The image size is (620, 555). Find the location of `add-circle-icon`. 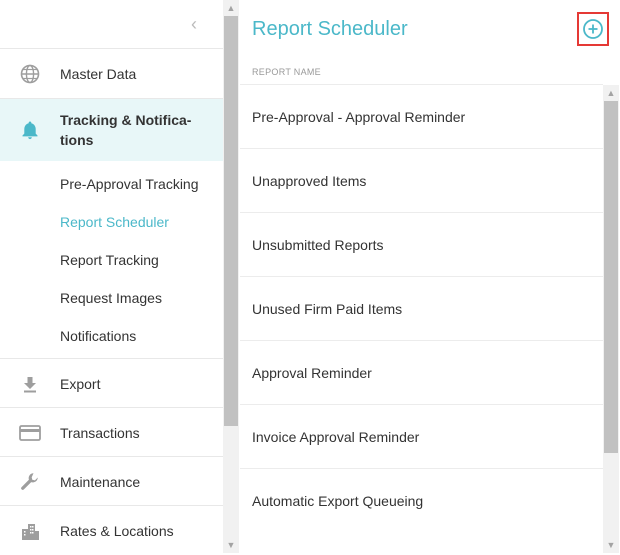

add-circle-icon is located at coordinates (593, 29).